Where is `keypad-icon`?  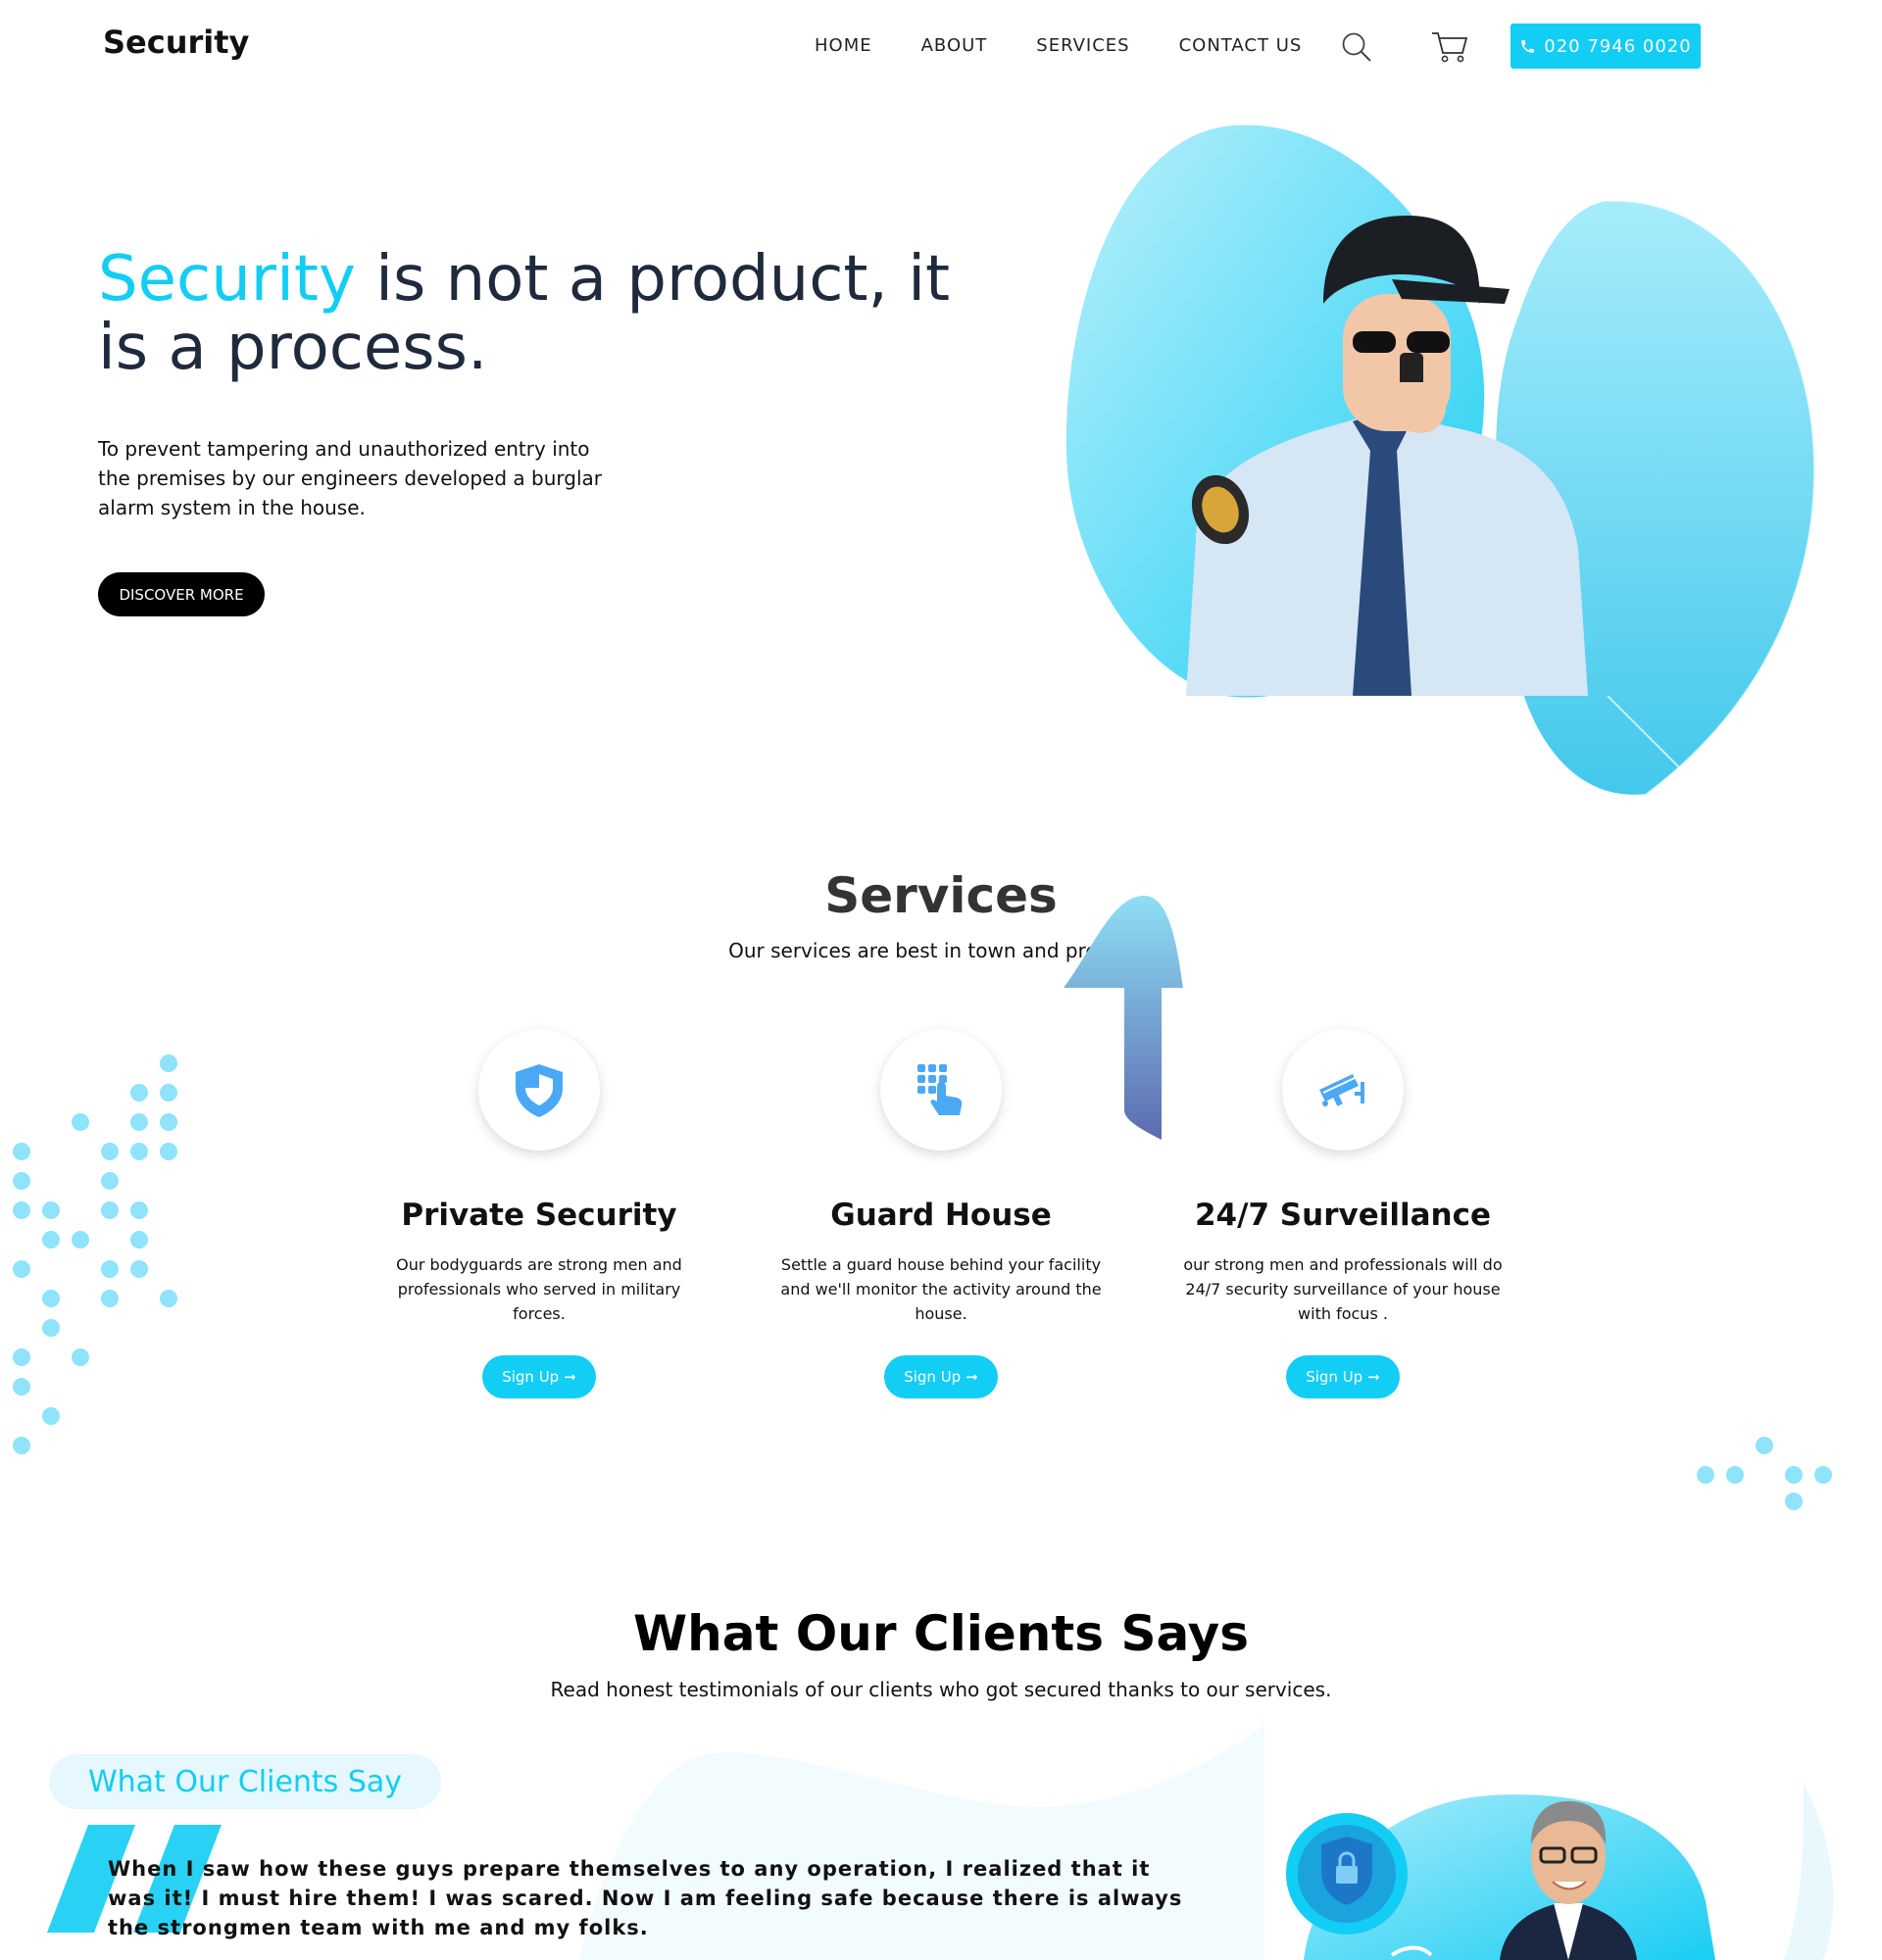 keypad-icon is located at coordinates (940, 1089).